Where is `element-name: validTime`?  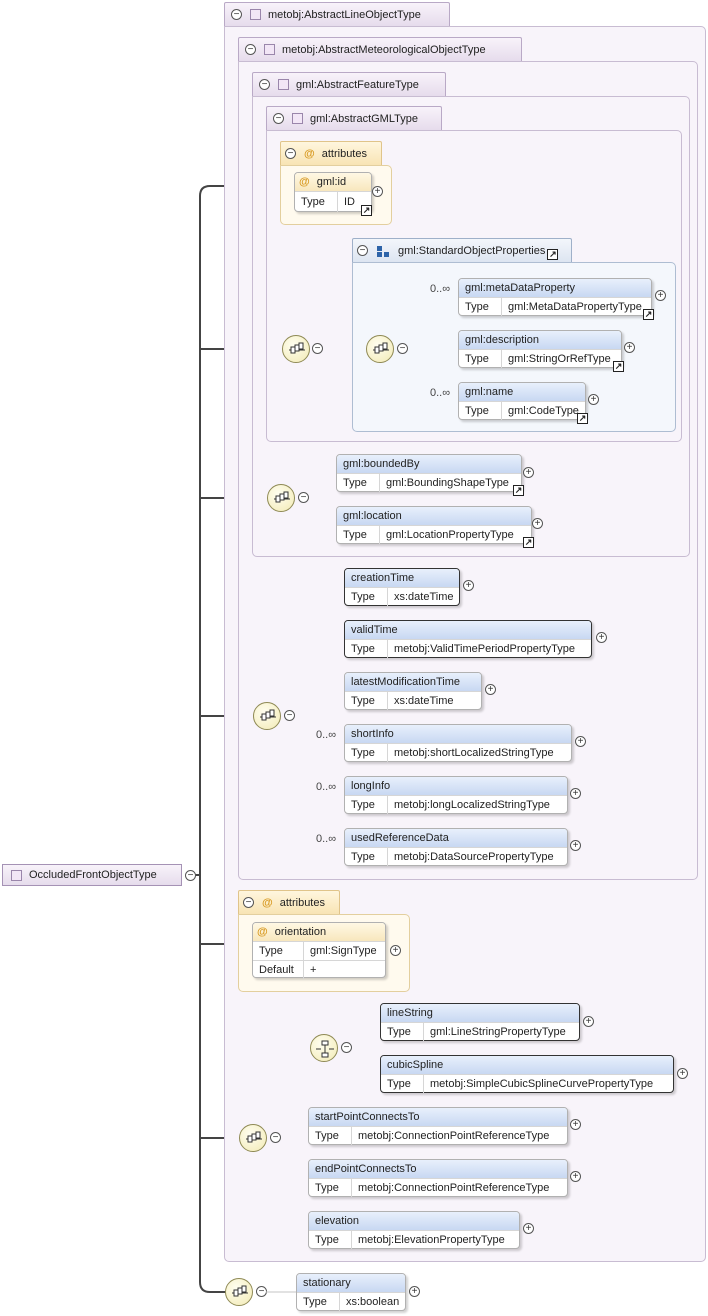 element-name: validTime is located at coordinates (468, 630).